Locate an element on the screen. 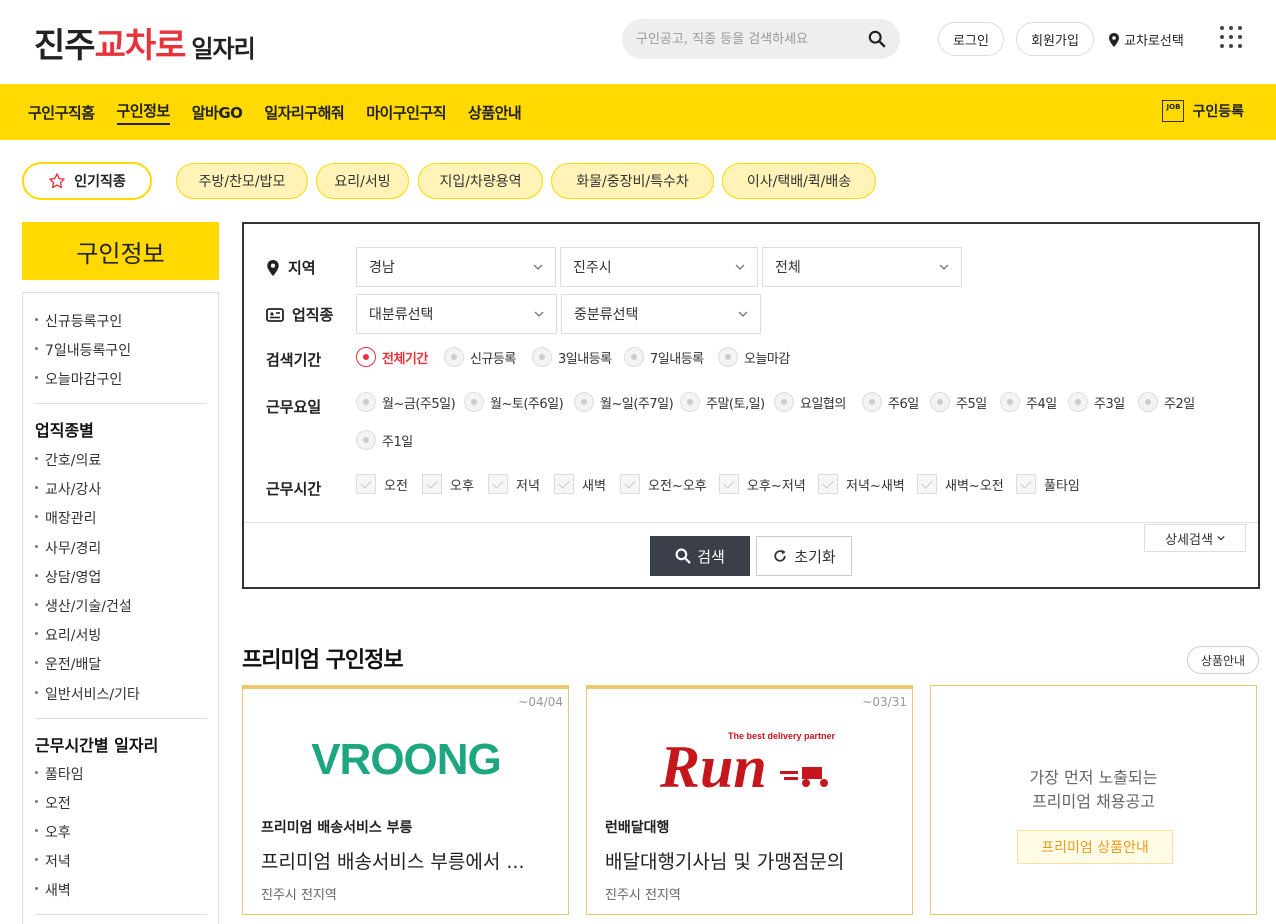  sidebar-item: 교사/강사 is located at coordinates (68, 489).